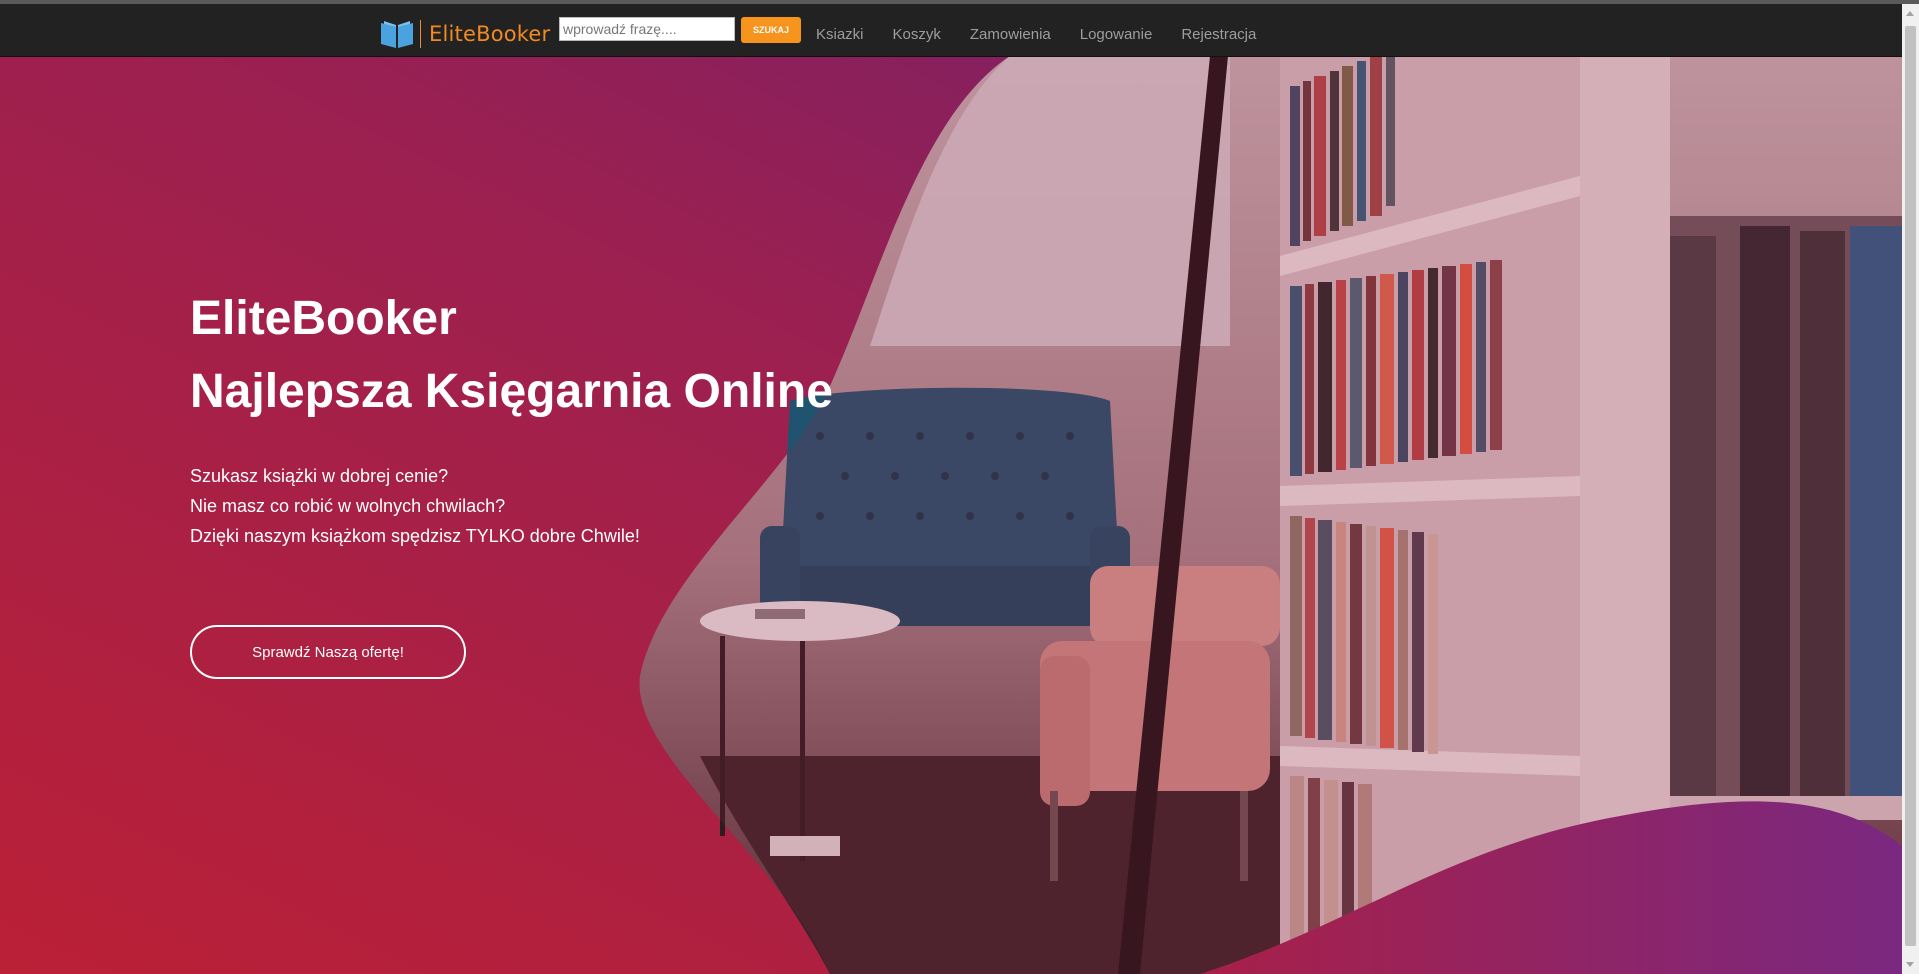 Image resolution: width=1919 pixels, height=974 pixels. I want to click on nav-link-ksiazki: Ksiazki, so click(840, 34).